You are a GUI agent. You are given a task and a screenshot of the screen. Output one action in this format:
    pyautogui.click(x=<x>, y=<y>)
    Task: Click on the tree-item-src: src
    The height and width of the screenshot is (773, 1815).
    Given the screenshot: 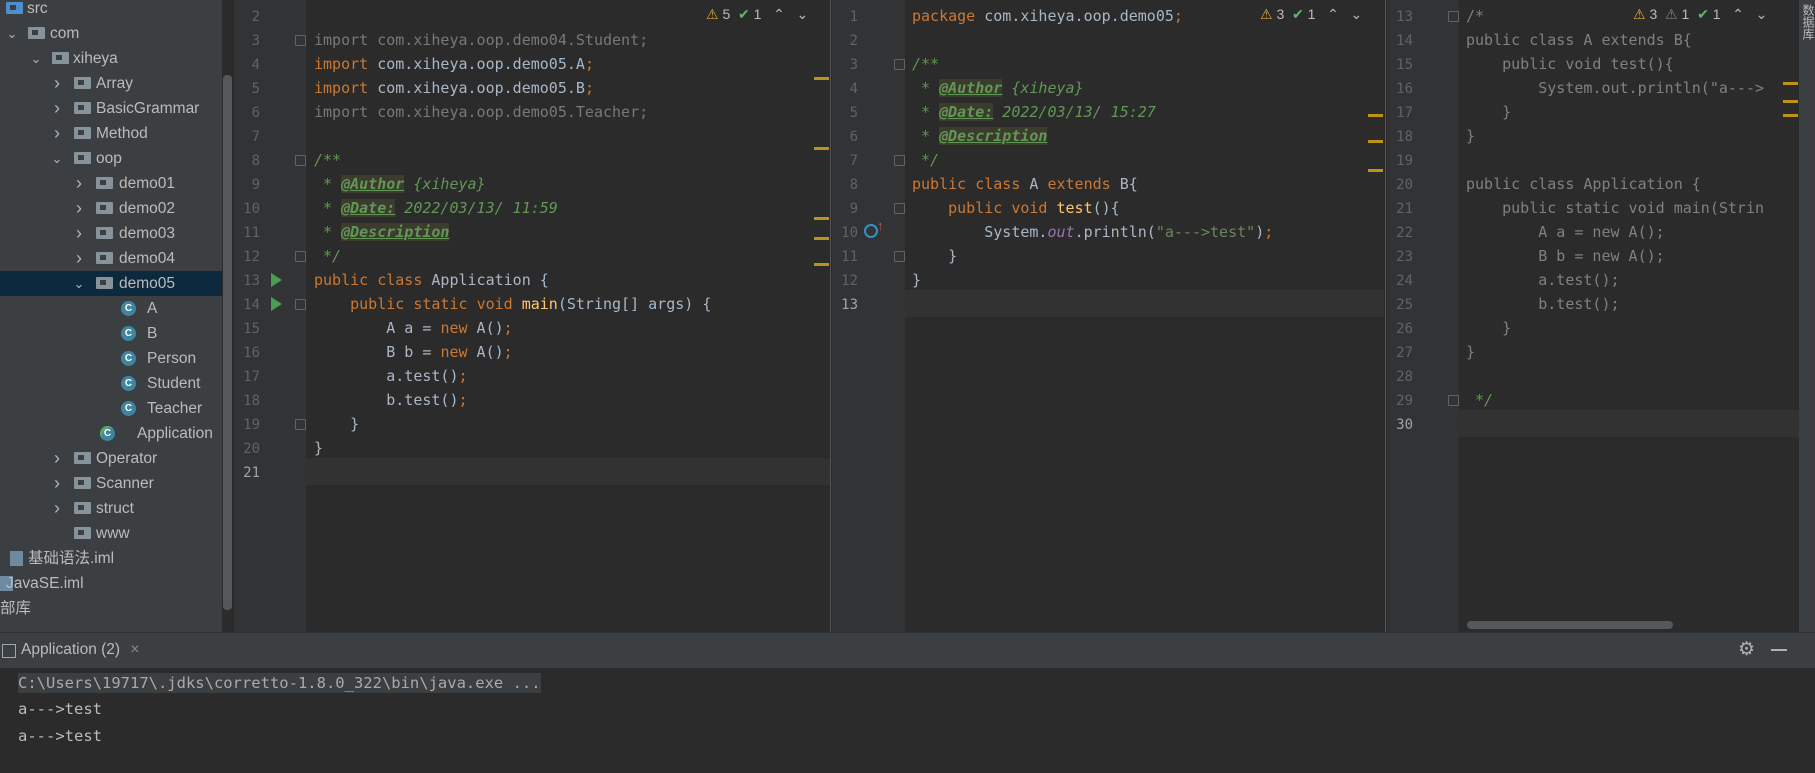 What is the action you would take?
    pyautogui.click(x=111, y=10)
    